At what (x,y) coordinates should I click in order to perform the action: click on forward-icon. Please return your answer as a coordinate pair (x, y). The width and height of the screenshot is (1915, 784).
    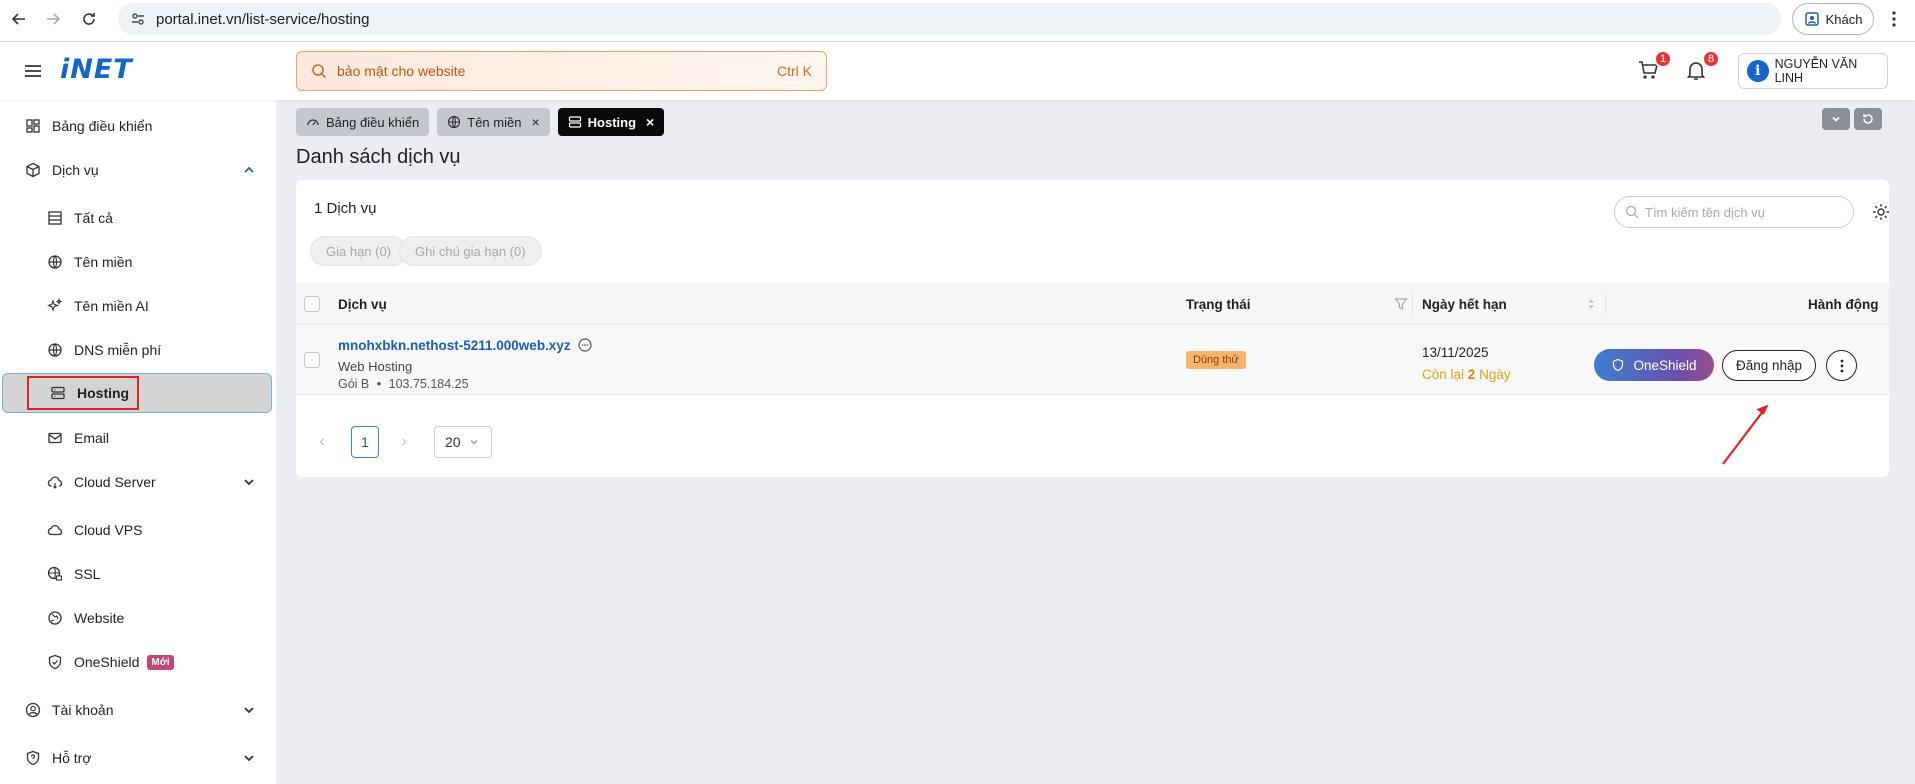
    Looking at the image, I should click on (53, 19).